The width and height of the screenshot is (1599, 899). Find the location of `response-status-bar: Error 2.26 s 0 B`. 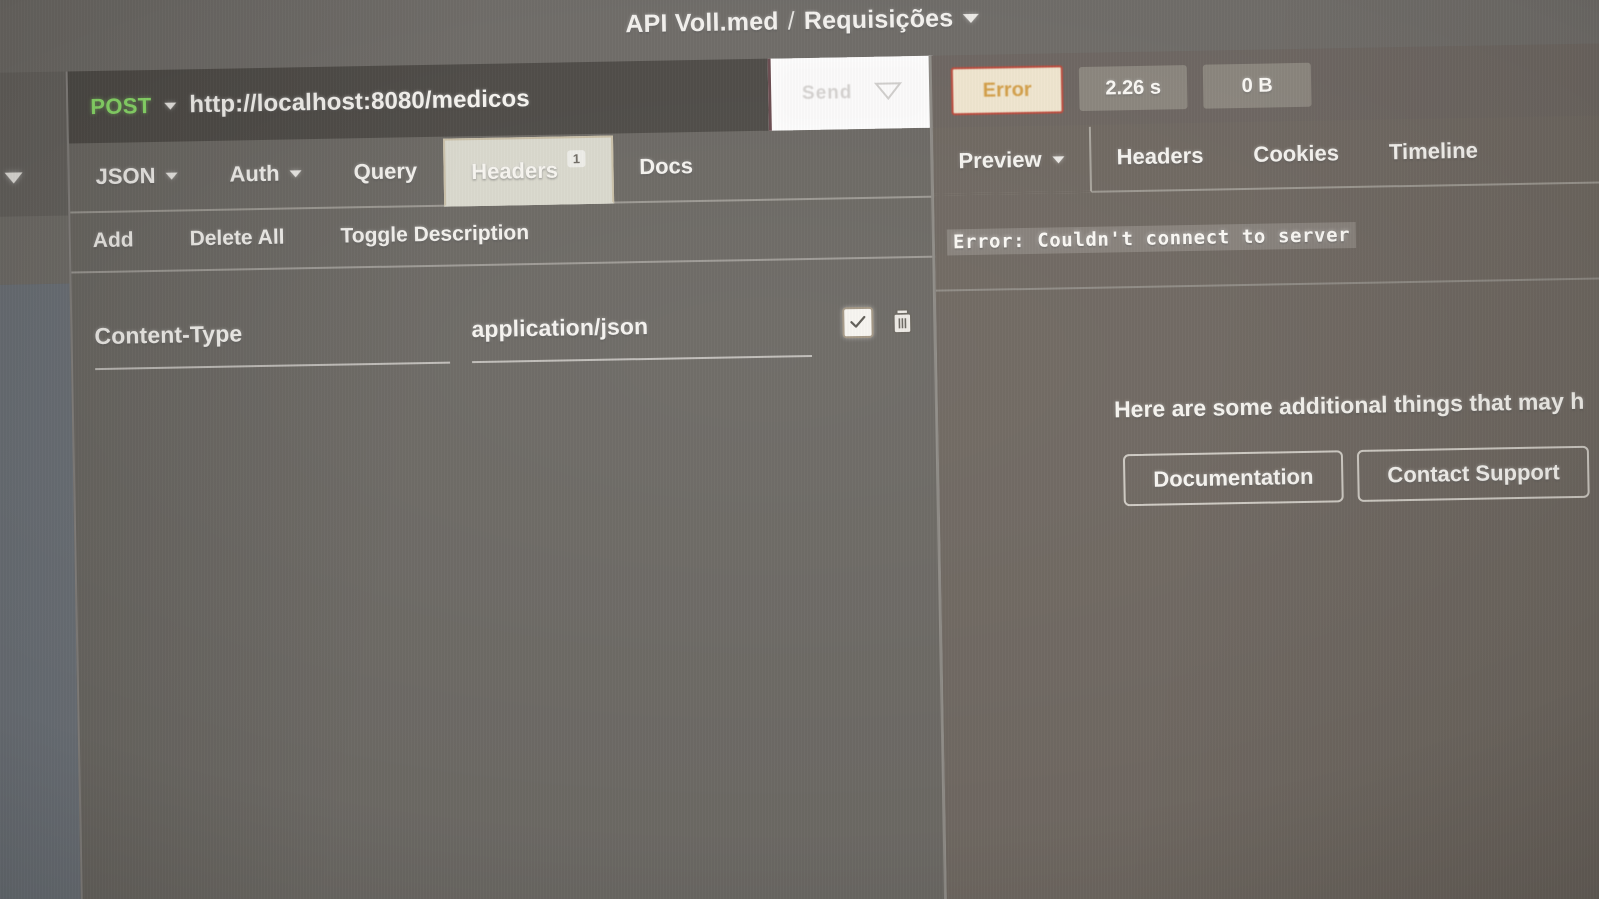

response-status-bar: Error 2.26 s 0 B is located at coordinates (1264, 85).